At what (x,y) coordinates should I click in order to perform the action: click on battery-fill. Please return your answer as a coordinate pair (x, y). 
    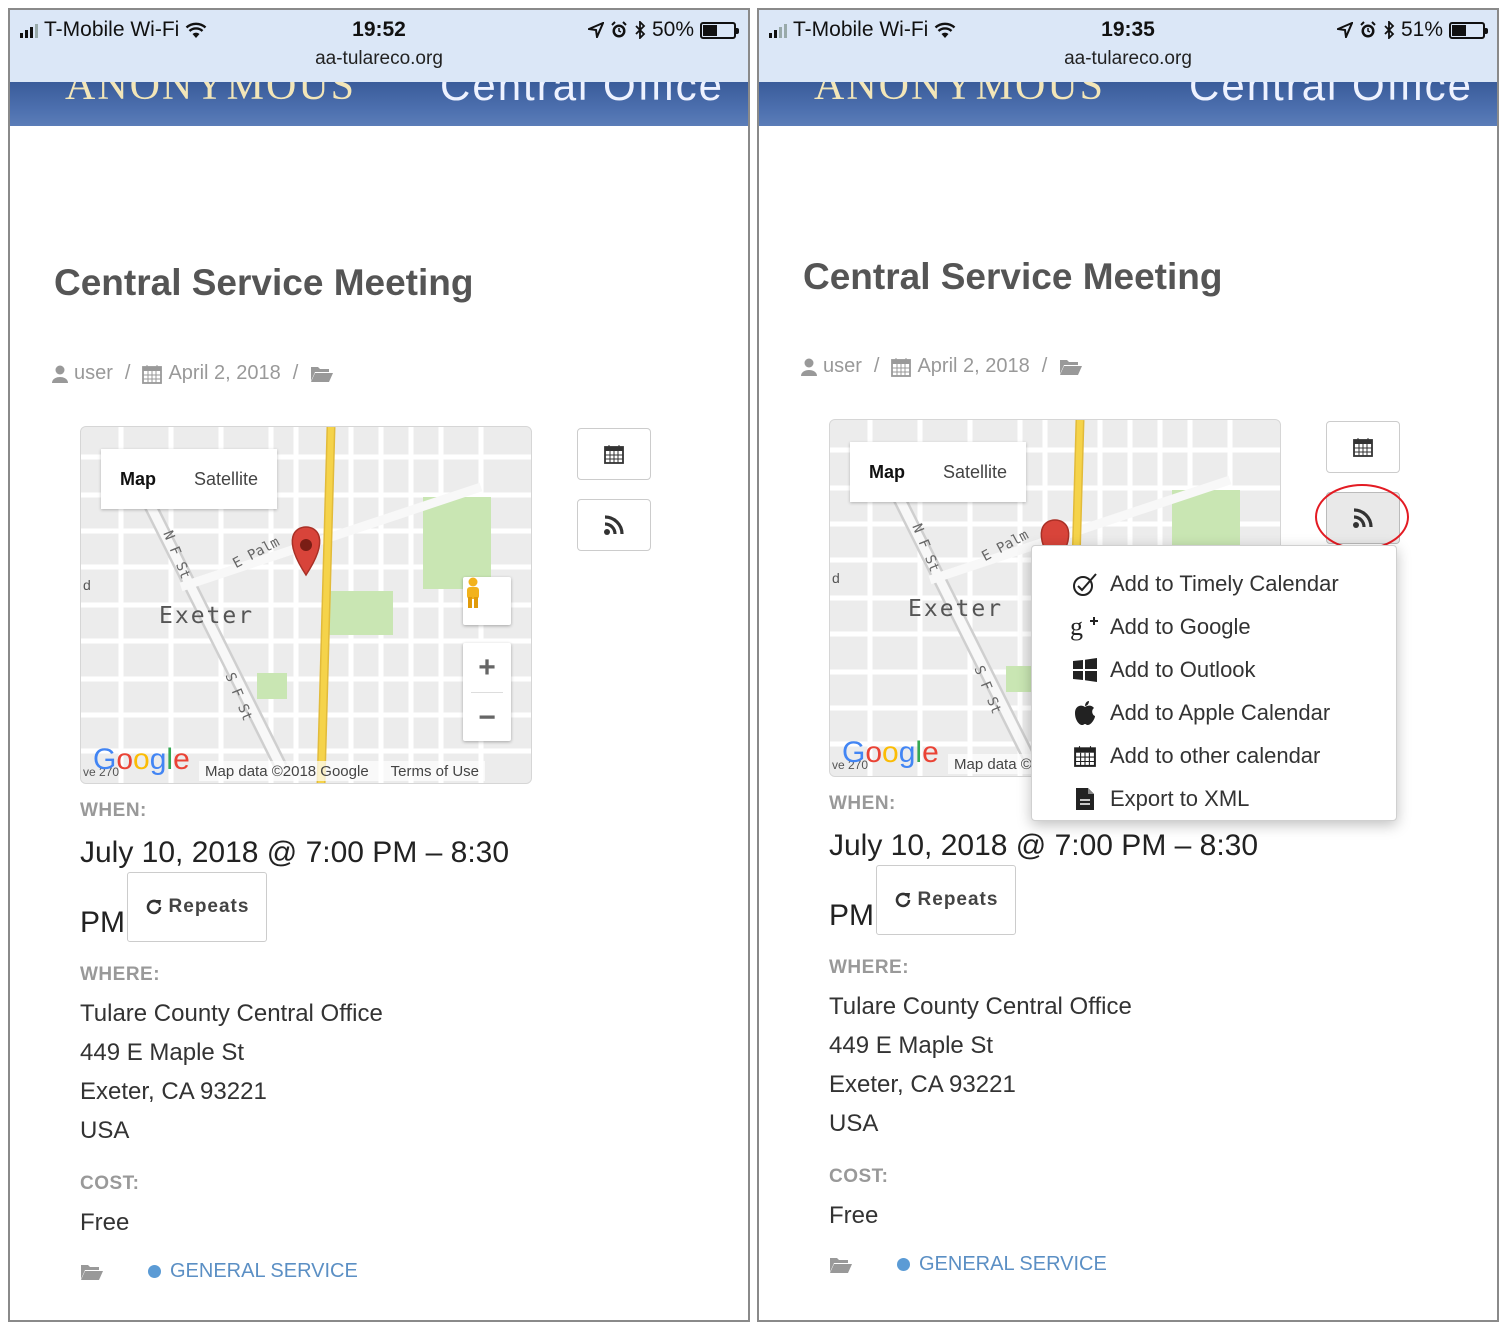
    Looking at the image, I should click on (710, 30).